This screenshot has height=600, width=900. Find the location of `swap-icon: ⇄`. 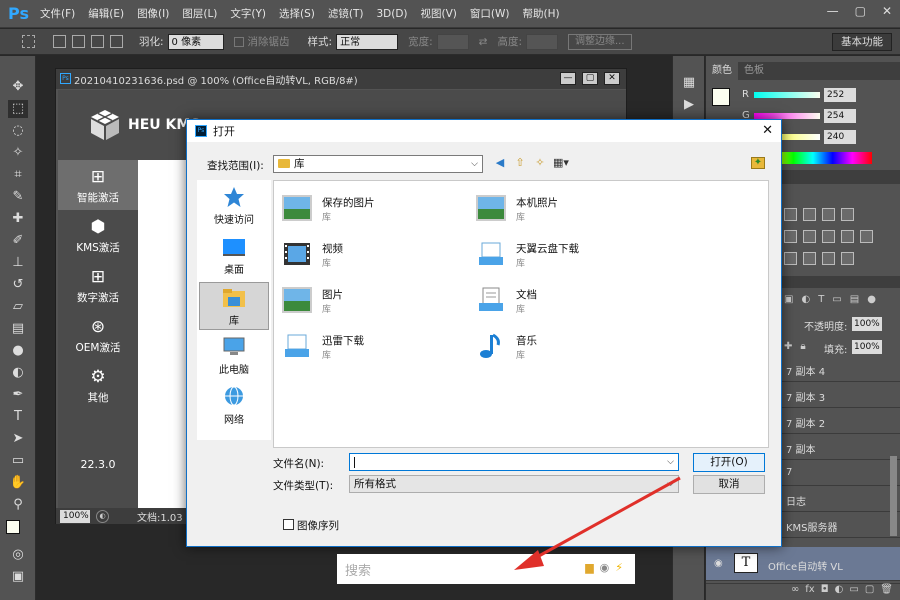

swap-icon: ⇄ is located at coordinates (483, 42).